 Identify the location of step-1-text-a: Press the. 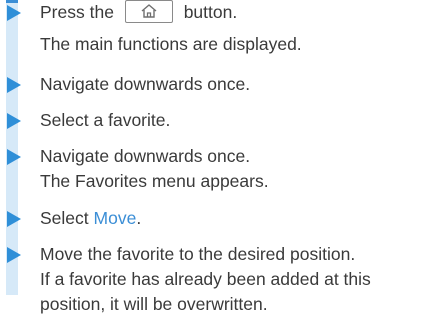
(77, 12).